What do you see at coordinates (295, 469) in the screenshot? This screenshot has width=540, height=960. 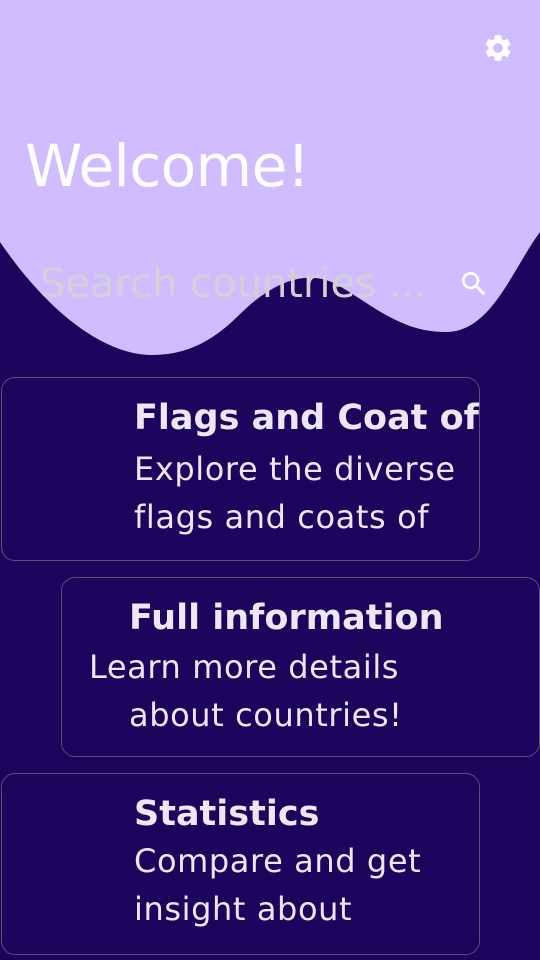 I see `card-description-line: Explore the diverse` at bounding box center [295, 469].